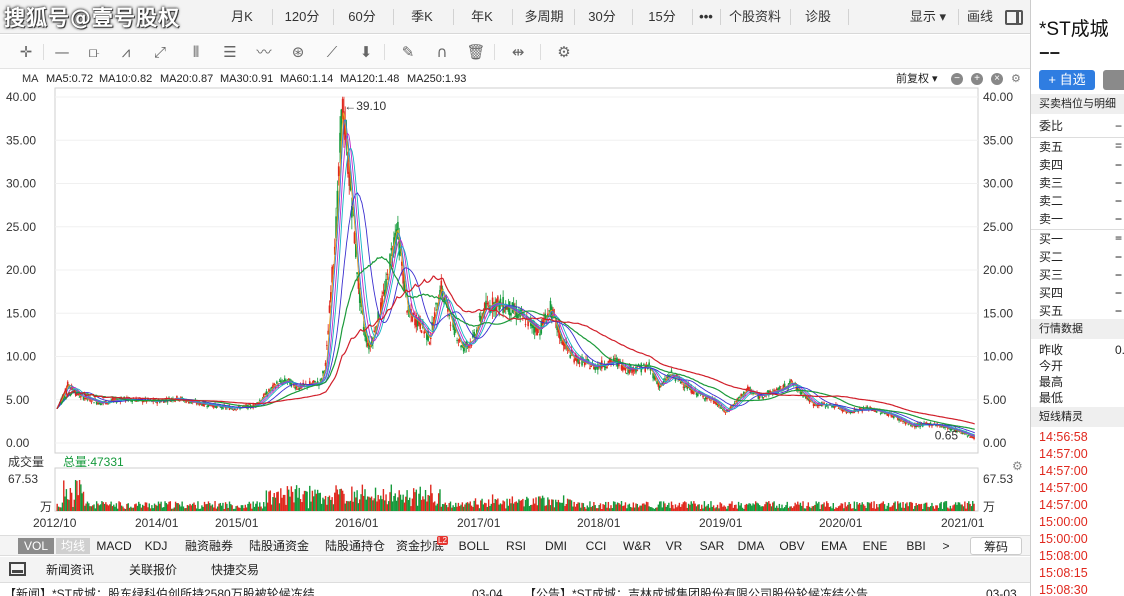  Describe the element at coordinates (596, 546) in the screenshot. I see `tab-cci: CCI` at that location.